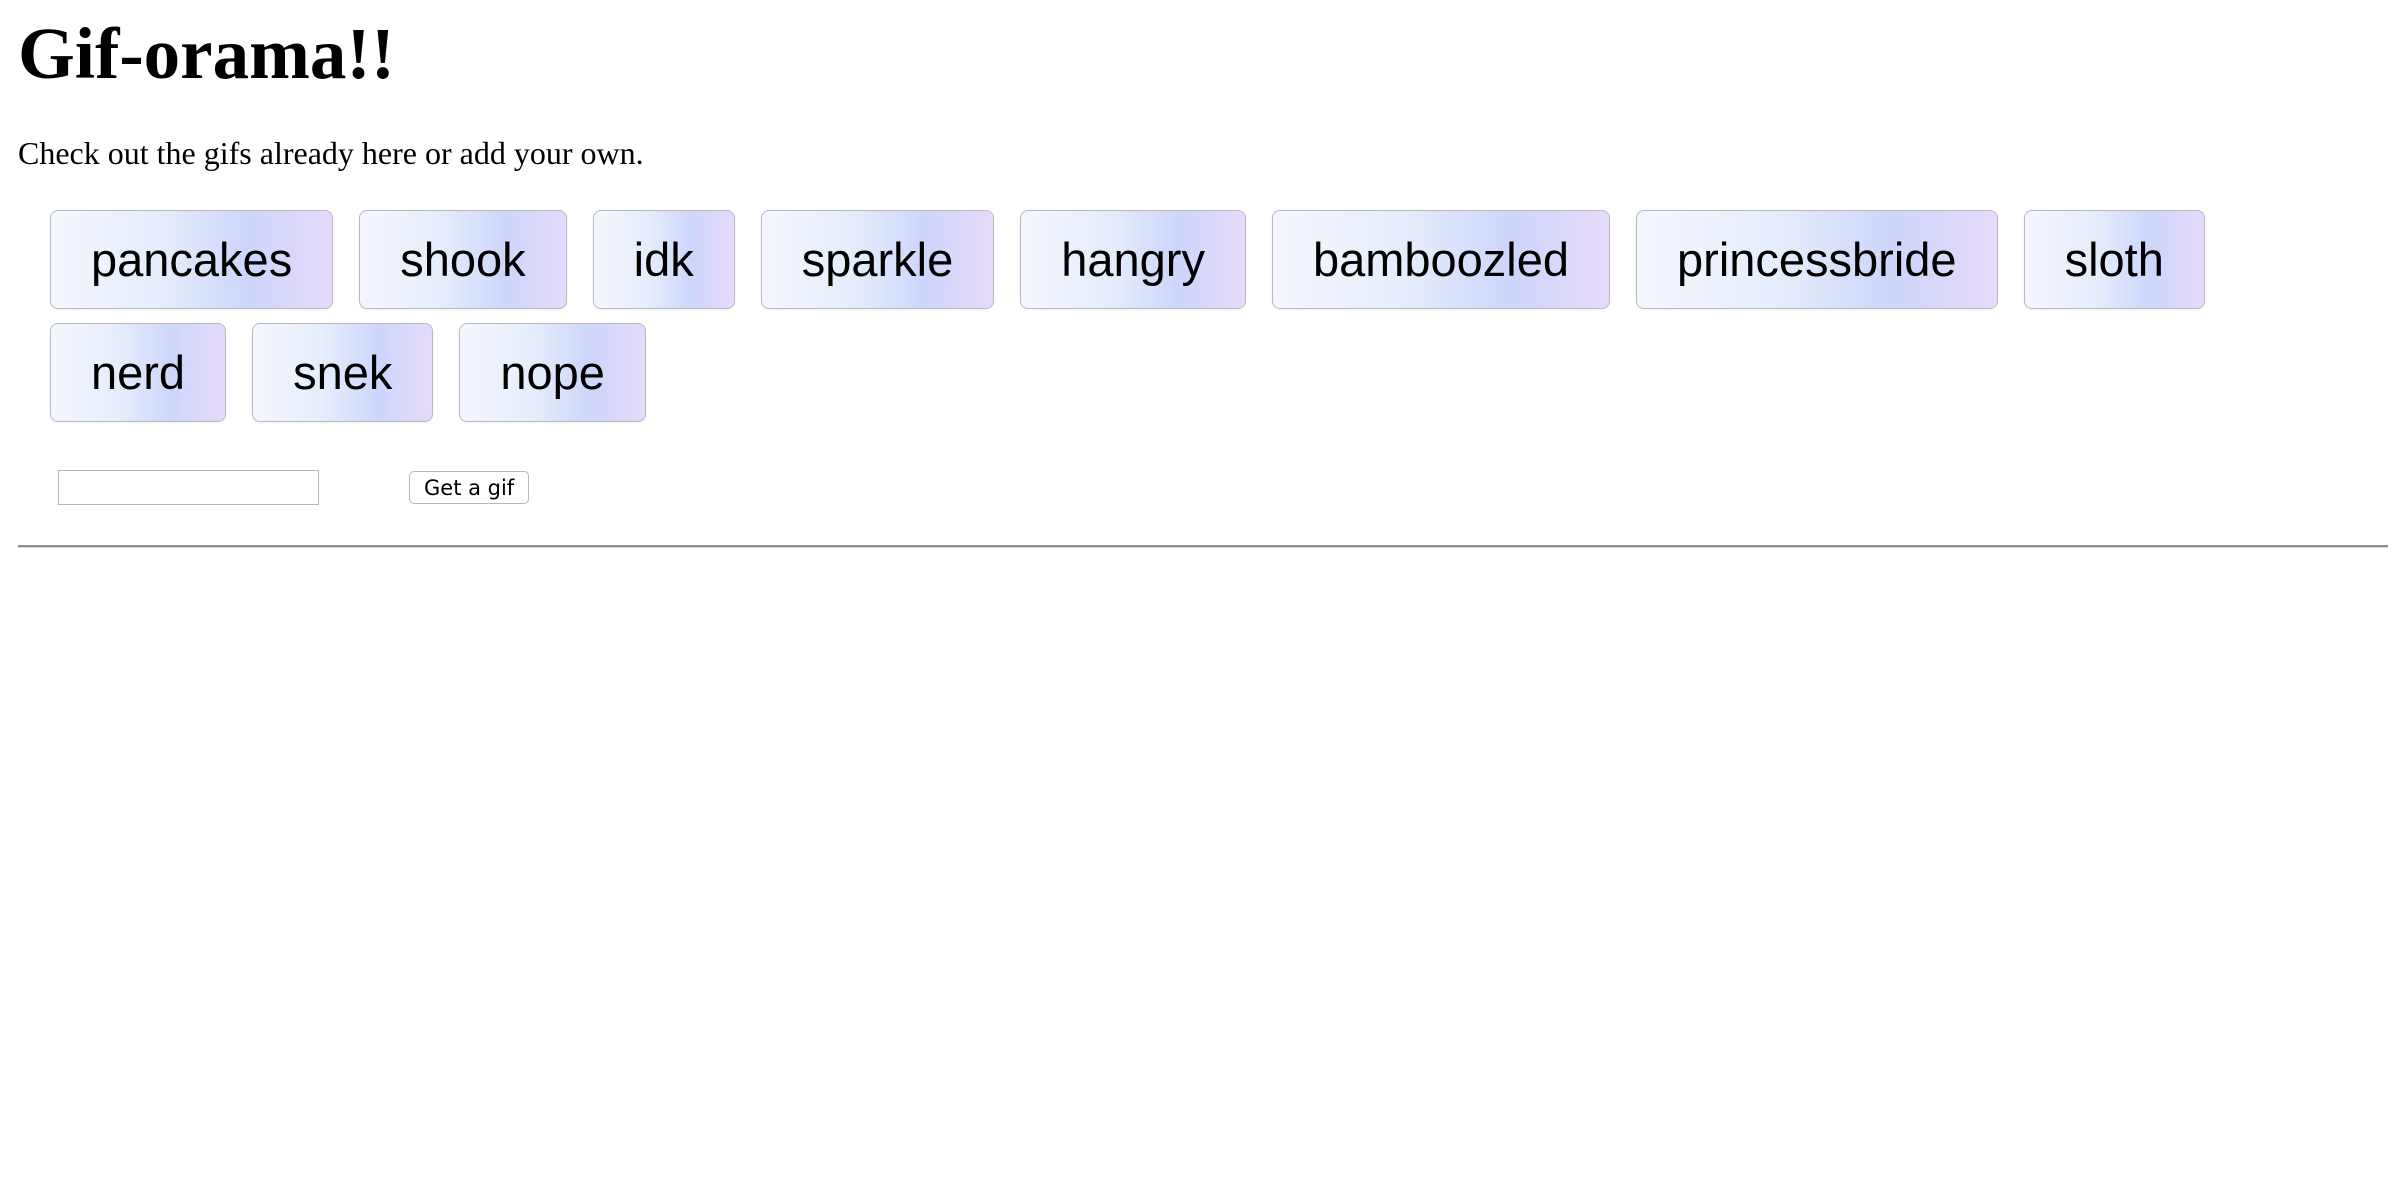 This screenshot has width=2404, height=1202. I want to click on tag-button-hangry: hangry, so click(1133, 259).